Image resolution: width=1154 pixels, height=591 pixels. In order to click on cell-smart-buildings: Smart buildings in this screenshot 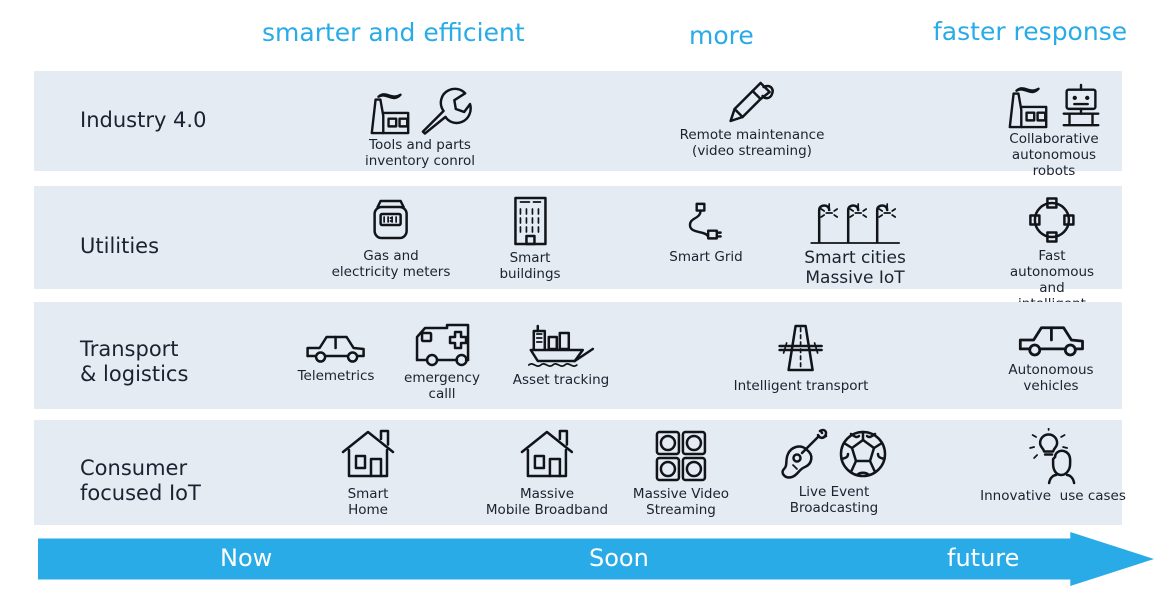, I will do `click(530, 238)`.